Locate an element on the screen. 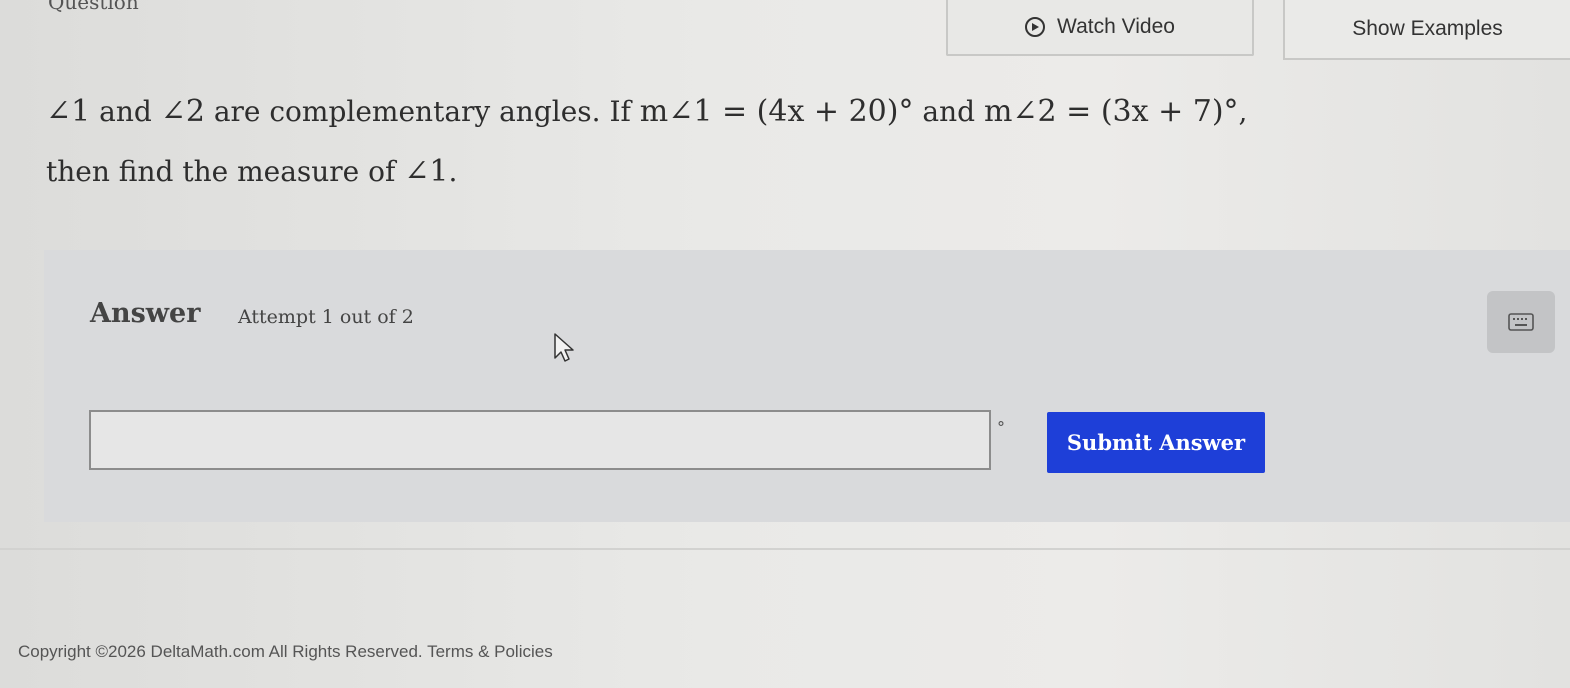  question-text-1: are complementary angles. If is located at coordinates (422, 111).